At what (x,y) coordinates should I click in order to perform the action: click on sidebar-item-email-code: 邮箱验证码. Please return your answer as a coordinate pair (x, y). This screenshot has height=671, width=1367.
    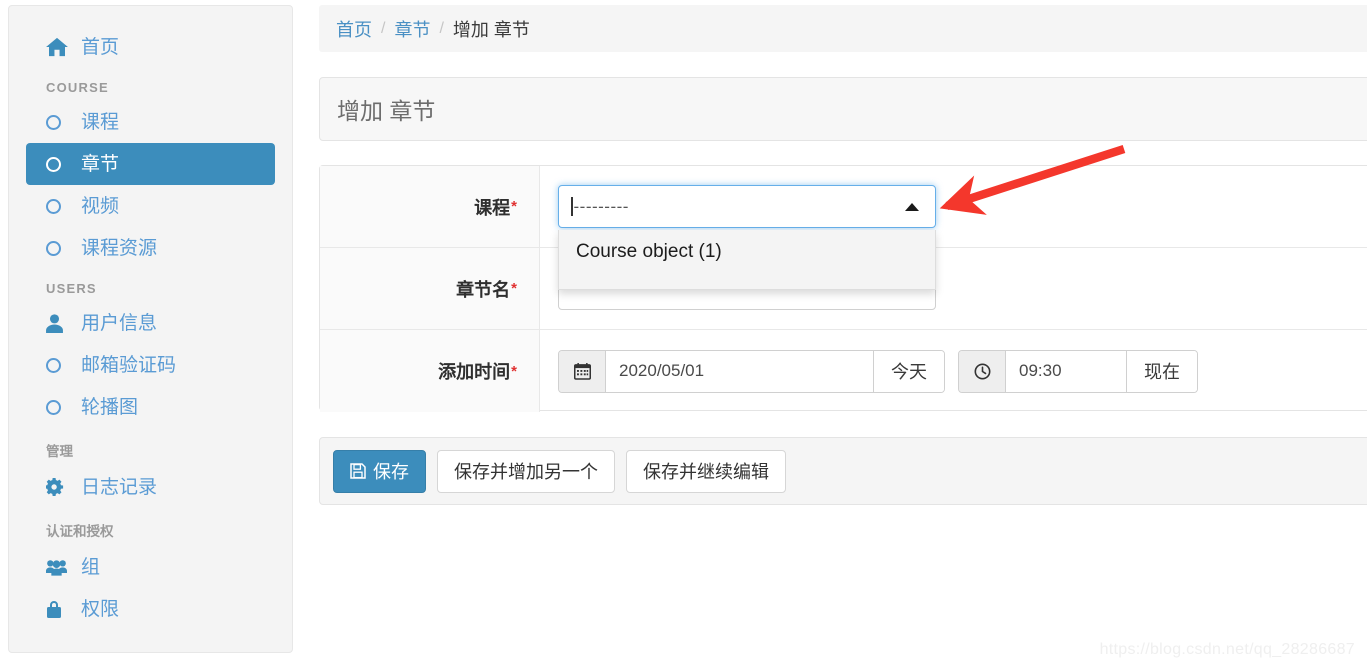
    Looking at the image, I should click on (150, 365).